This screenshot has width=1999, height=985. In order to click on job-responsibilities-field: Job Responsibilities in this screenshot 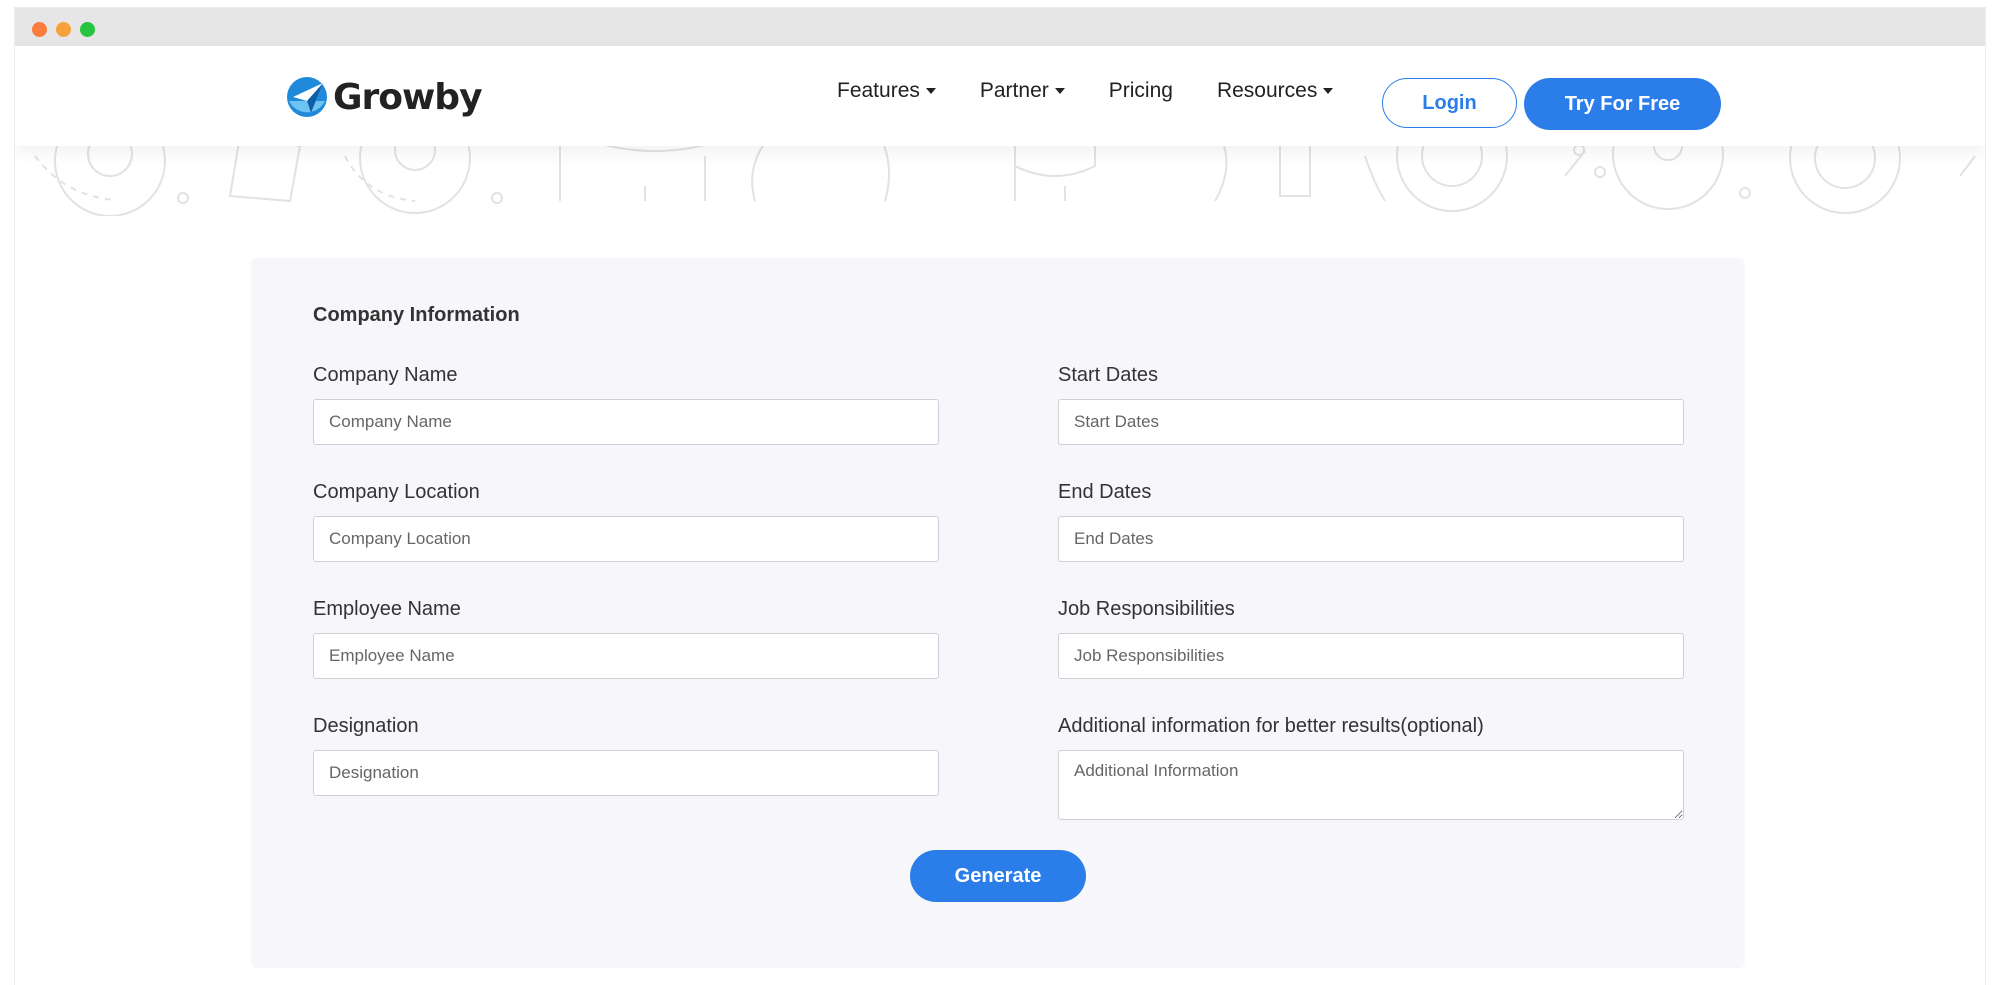, I will do `click(1371, 638)`.